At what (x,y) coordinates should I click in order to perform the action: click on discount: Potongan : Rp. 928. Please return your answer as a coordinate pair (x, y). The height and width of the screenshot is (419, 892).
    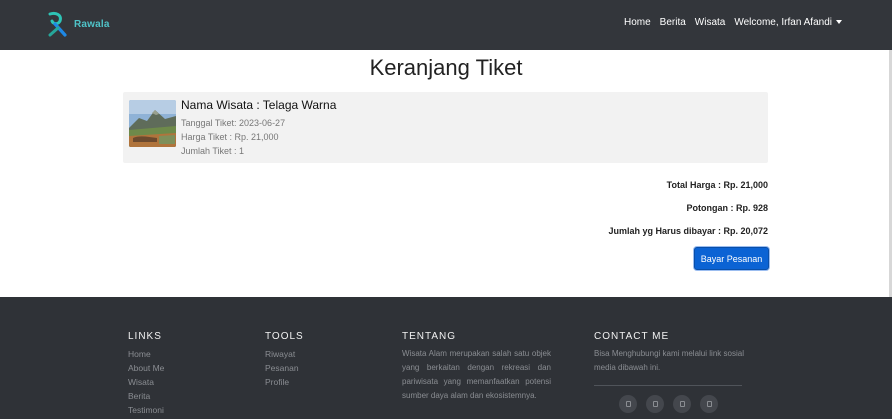
    Looking at the image, I should click on (727, 208).